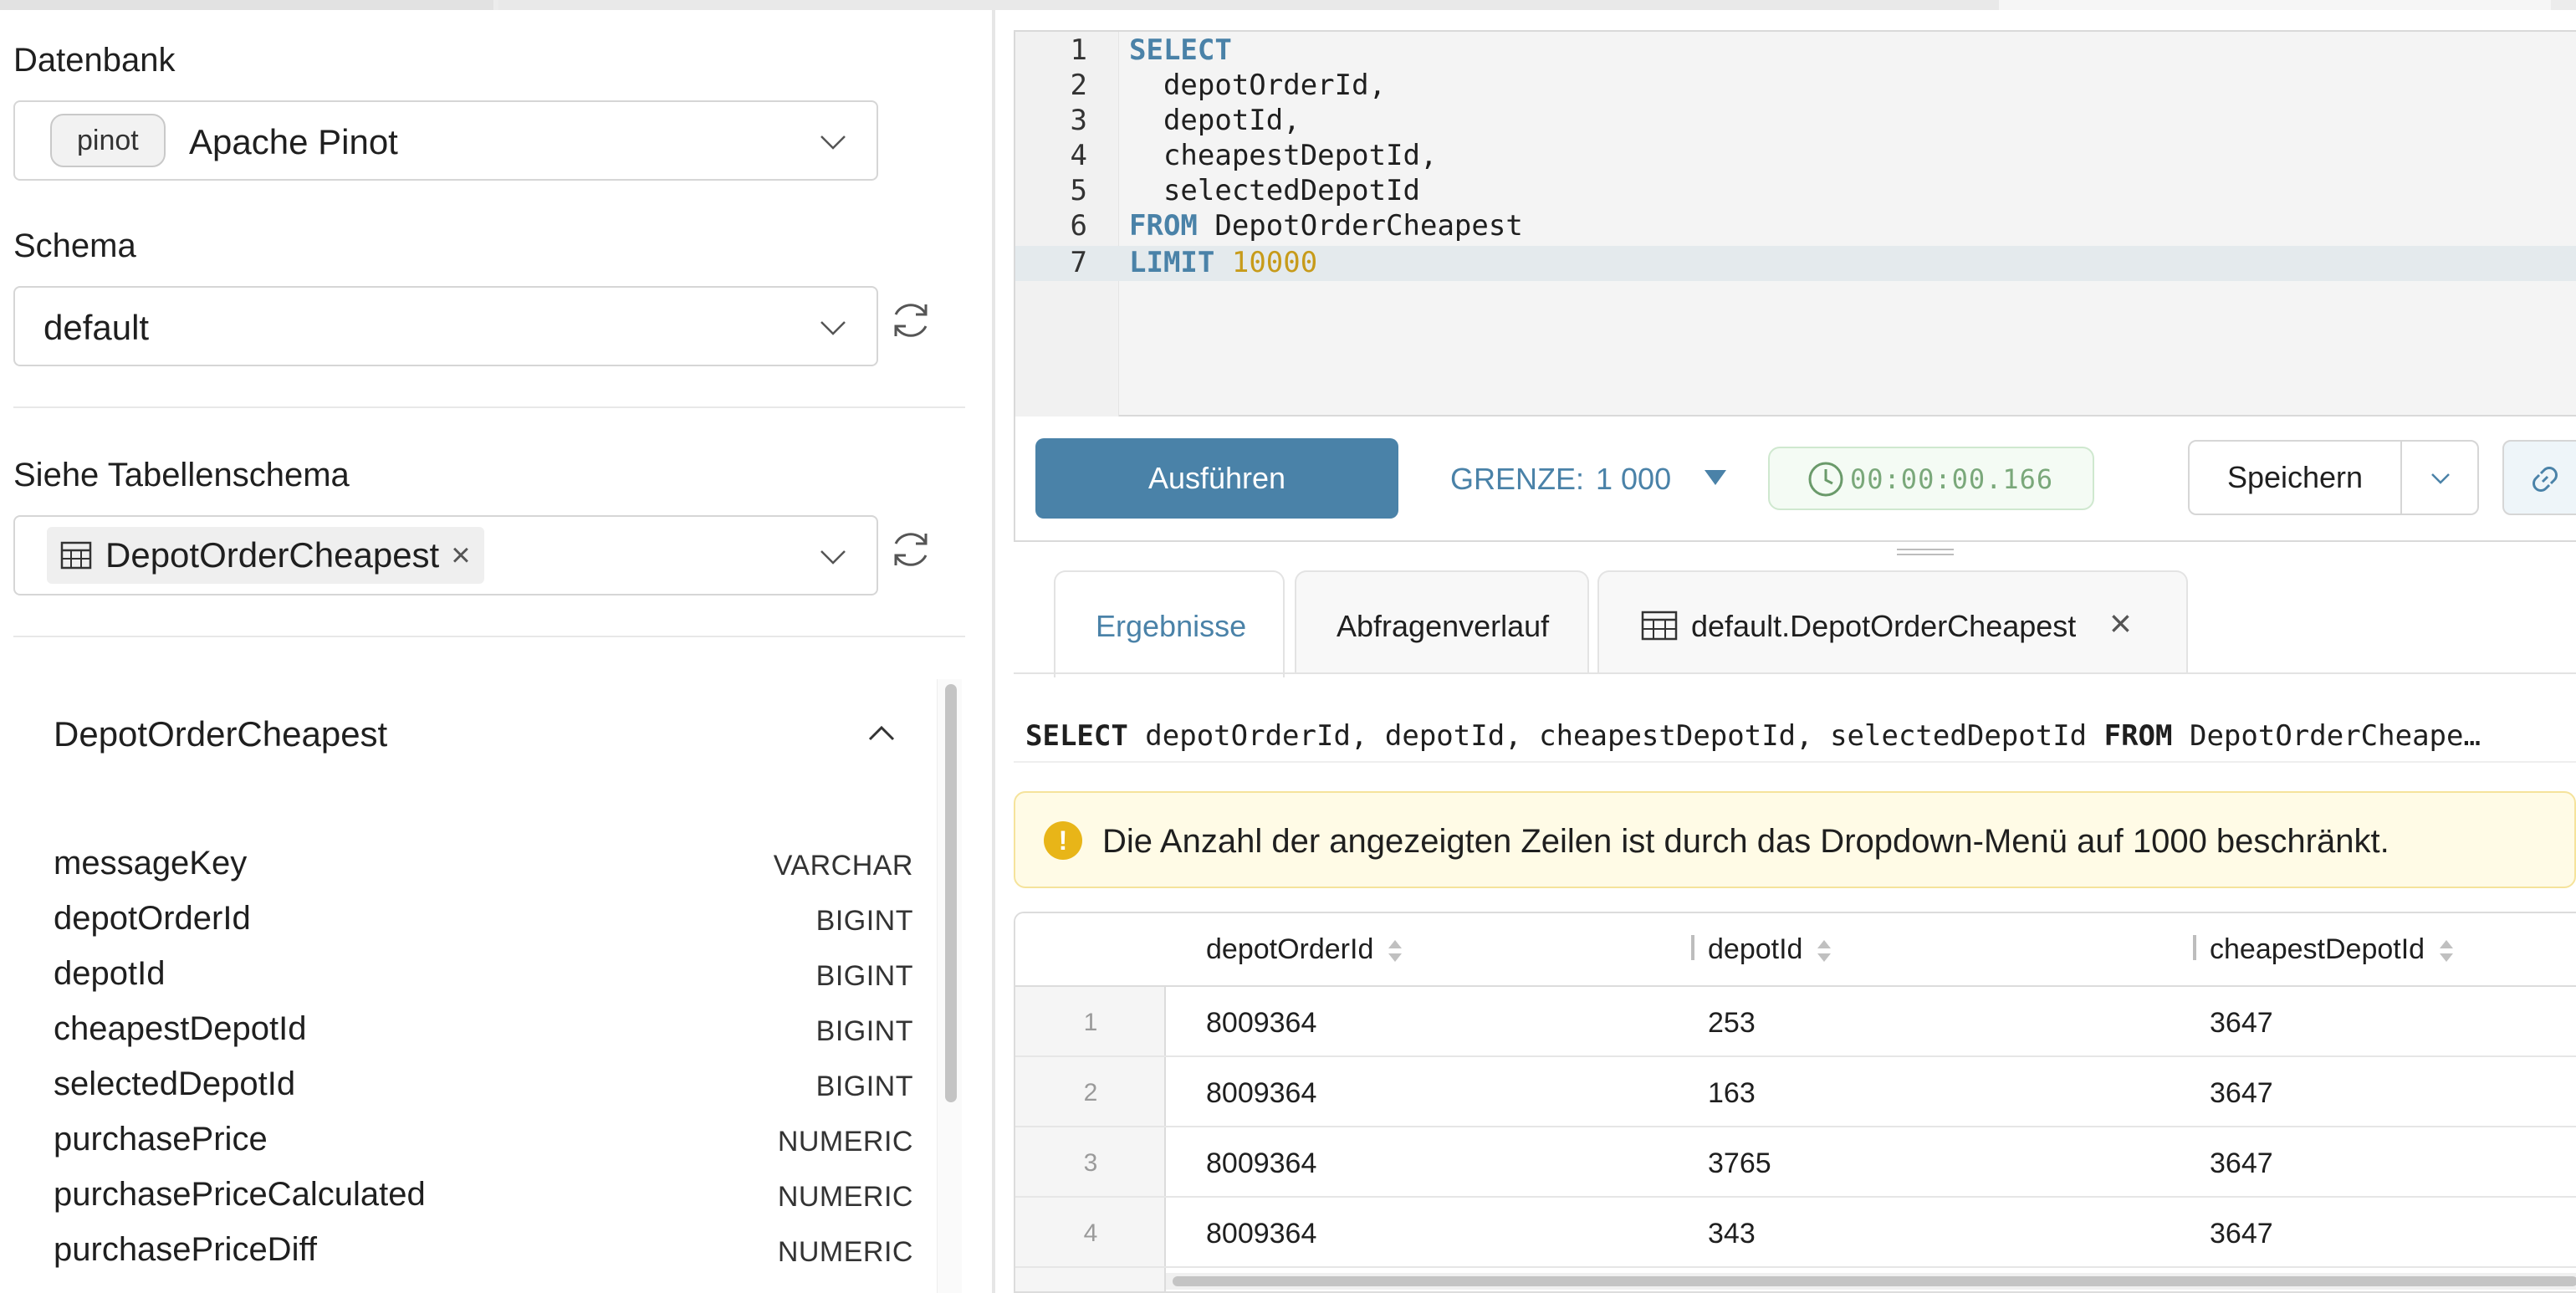 The image size is (2576, 1293). Describe the element at coordinates (240, 1195) in the screenshot. I see `column-name: purchasePriceCalculated` at that location.